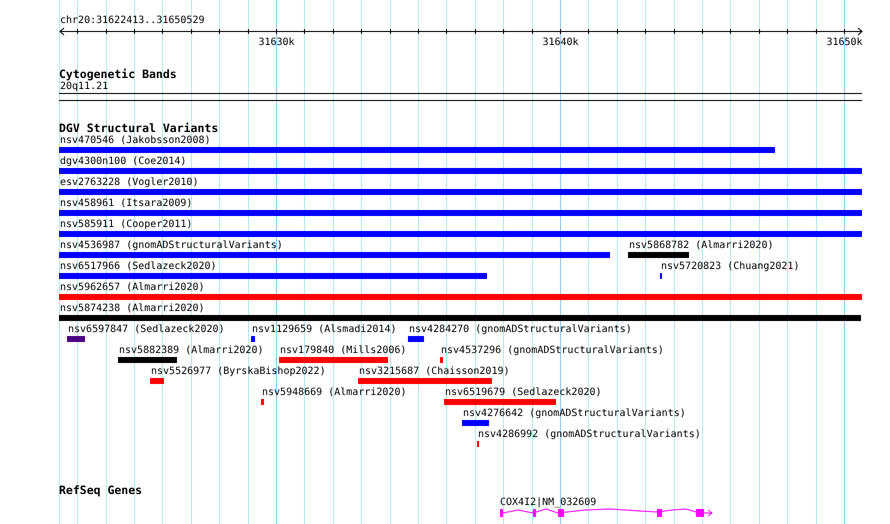 Image resolution: width=890 pixels, height=524 pixels. Describe the element at coordinates (131, 309) in the screenshot. I see `variant-label: nsv5874238 (Almarri2020)` at that location.